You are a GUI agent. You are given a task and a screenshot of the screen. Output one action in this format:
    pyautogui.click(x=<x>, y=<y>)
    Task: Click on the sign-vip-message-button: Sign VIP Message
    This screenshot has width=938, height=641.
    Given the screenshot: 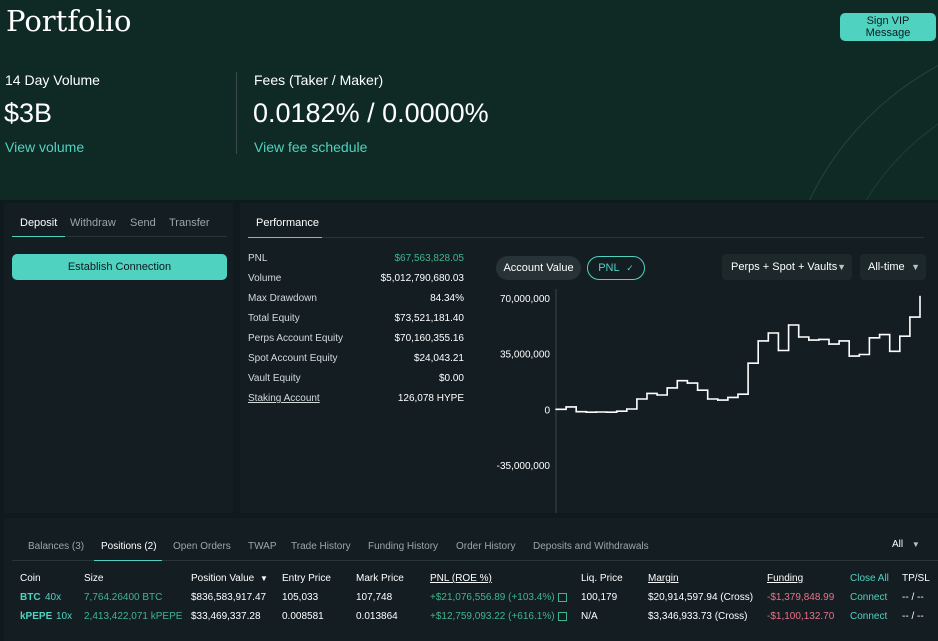 What is the action you would take?
    pyautogui.click(x=888, y=27)
    